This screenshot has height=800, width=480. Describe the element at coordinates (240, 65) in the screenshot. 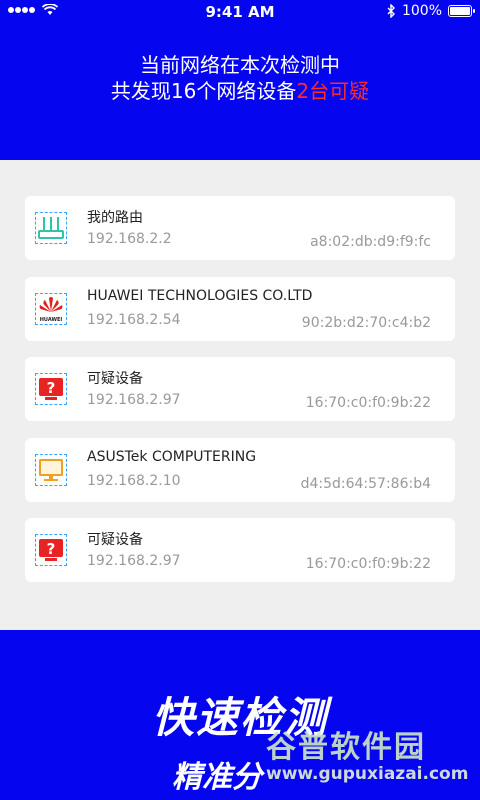

I see `summary-line-1: 当前网络在本次检测中` at that location.